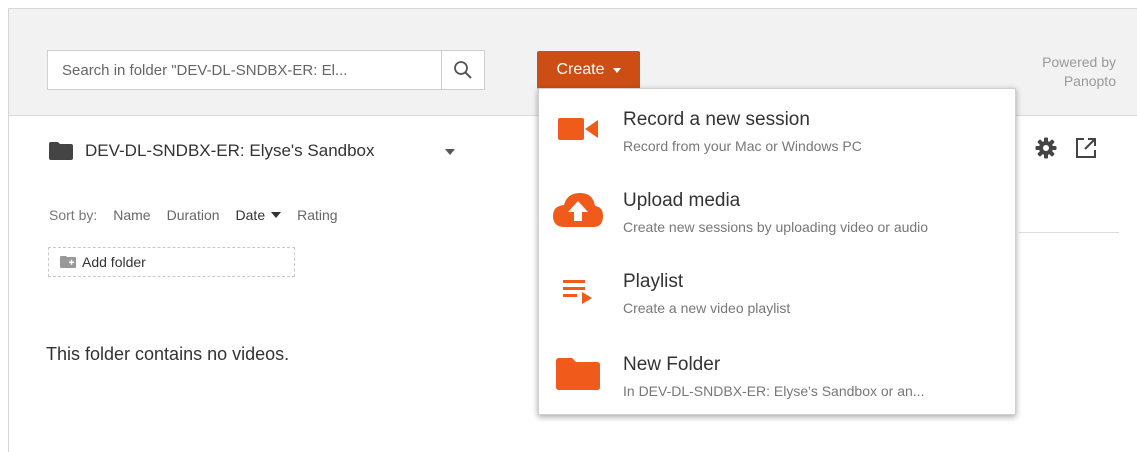  I want to click on video-camera-icon, so click(578, 129).